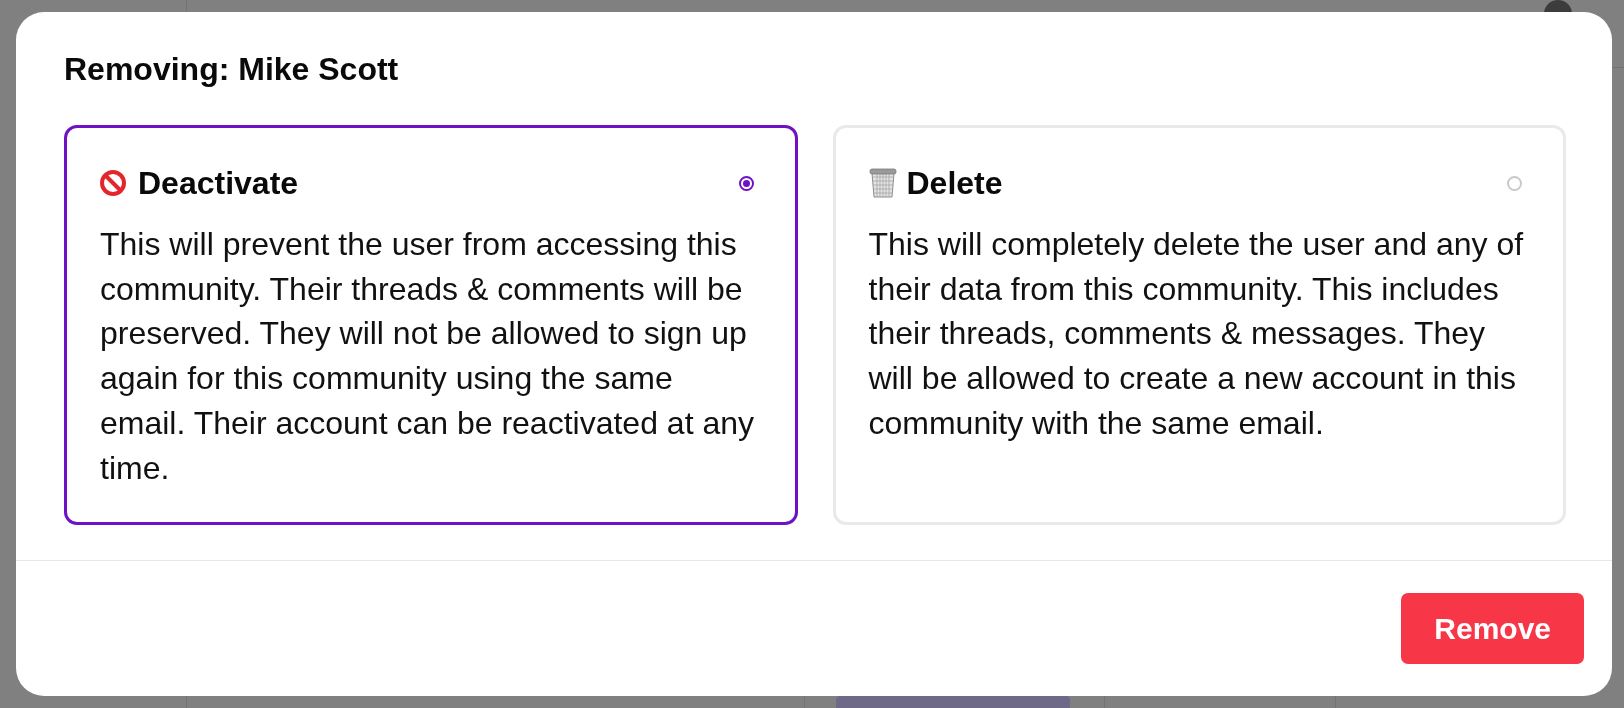  What do you see at coordinates (427, 356) in the screenshot?
I see `option-description: This will prevent the user from accessing this community. Their threads & comments will be preserved. They will not be allowed to sign up again for this community using the same email. Their account can be reactivated at any time.` at bounding box center [427, 356].